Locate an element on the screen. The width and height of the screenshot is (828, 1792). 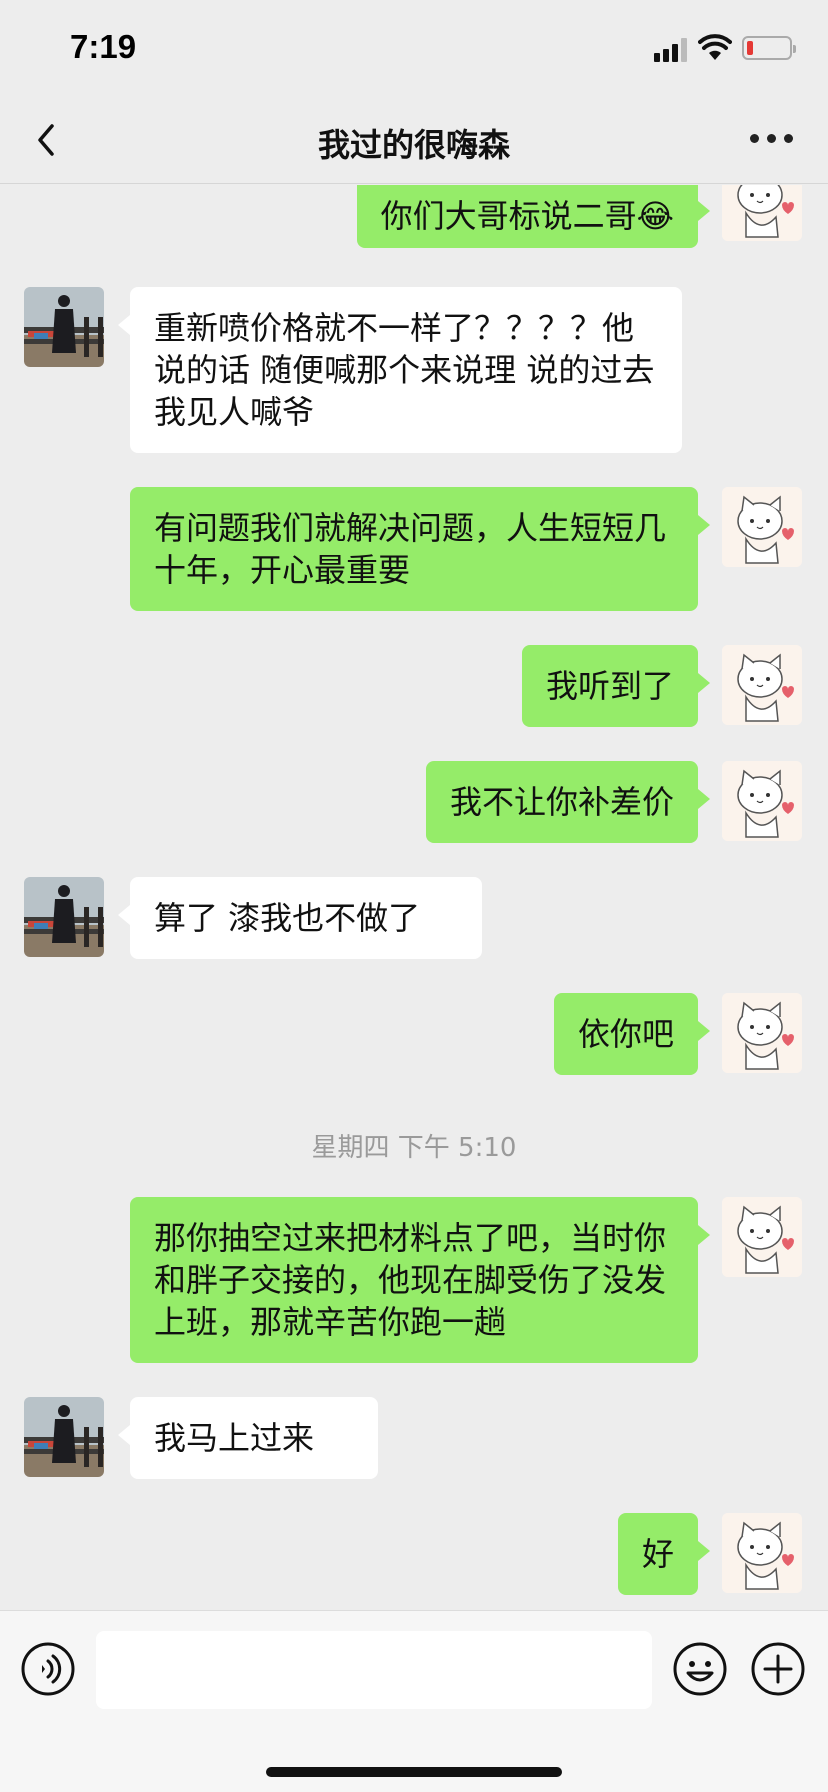
nav-bar: 我过的很嗨森 is located at coordinates (414, 140).